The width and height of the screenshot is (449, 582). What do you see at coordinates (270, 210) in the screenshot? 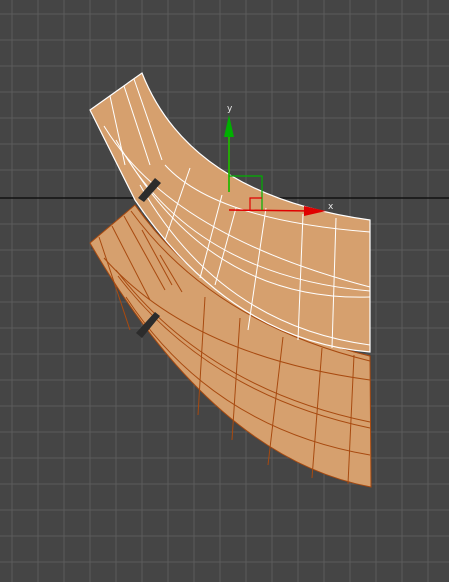
I see `gizmo-x-axis` at bounding box center [270, 210].